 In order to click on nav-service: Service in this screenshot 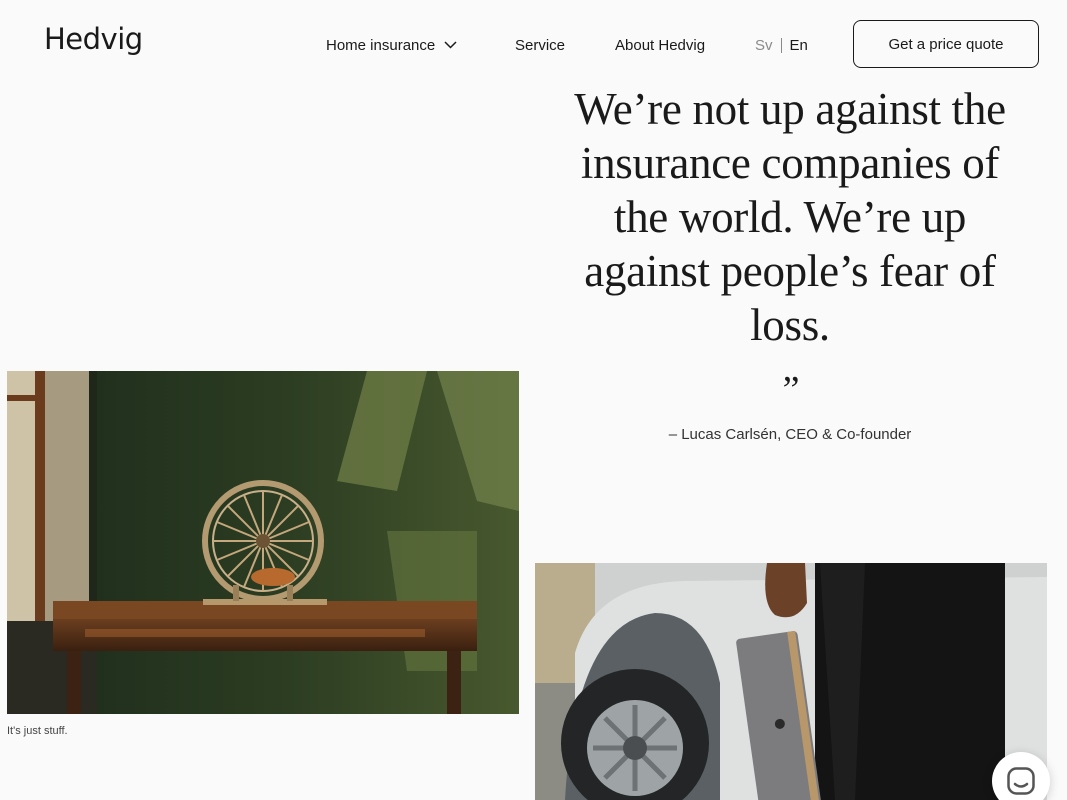, I will do `click(540, 45)`.